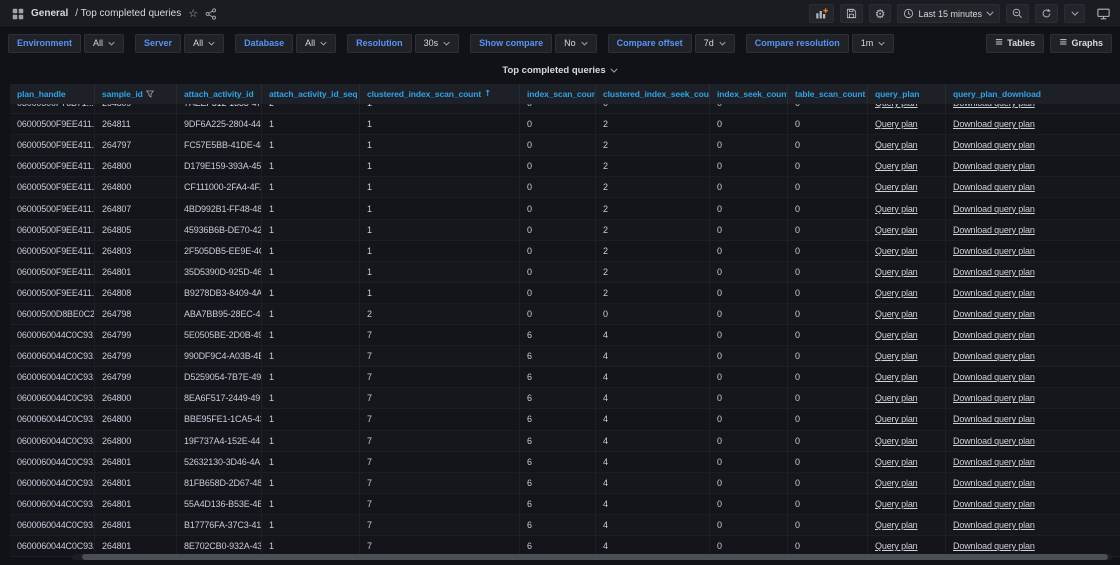  I want to click on column-header-attach-activity-id: attach_activity_id, so click(219, 94).